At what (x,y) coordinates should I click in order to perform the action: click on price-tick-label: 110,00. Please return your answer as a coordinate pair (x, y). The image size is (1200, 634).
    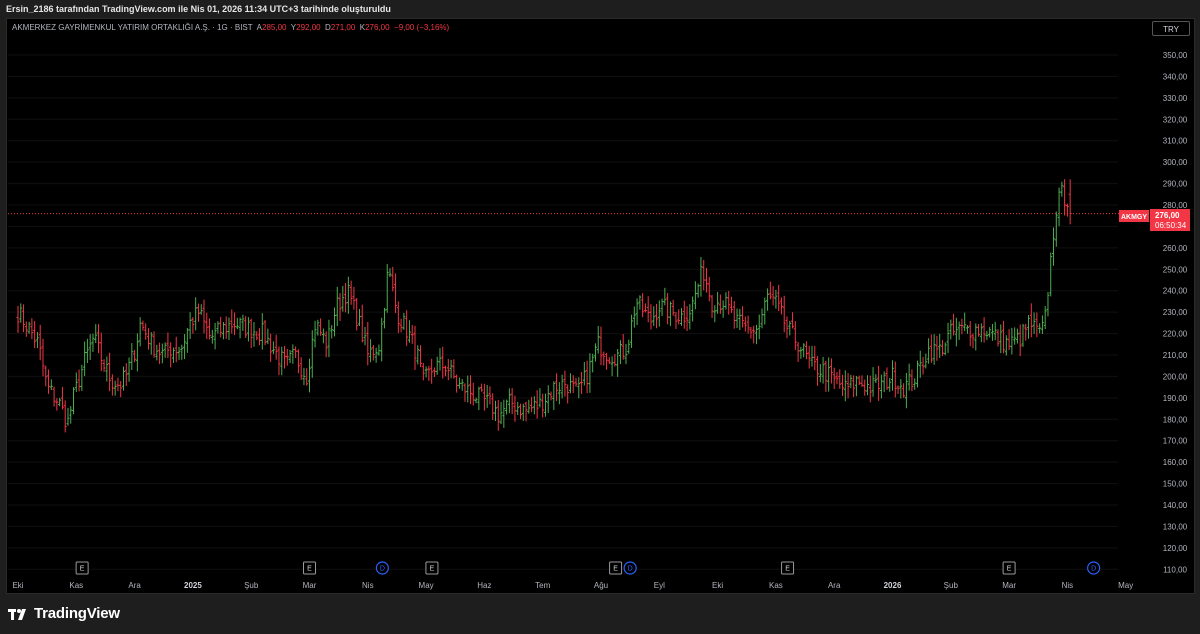
    Looking at the image, I should click on (1175, 569).